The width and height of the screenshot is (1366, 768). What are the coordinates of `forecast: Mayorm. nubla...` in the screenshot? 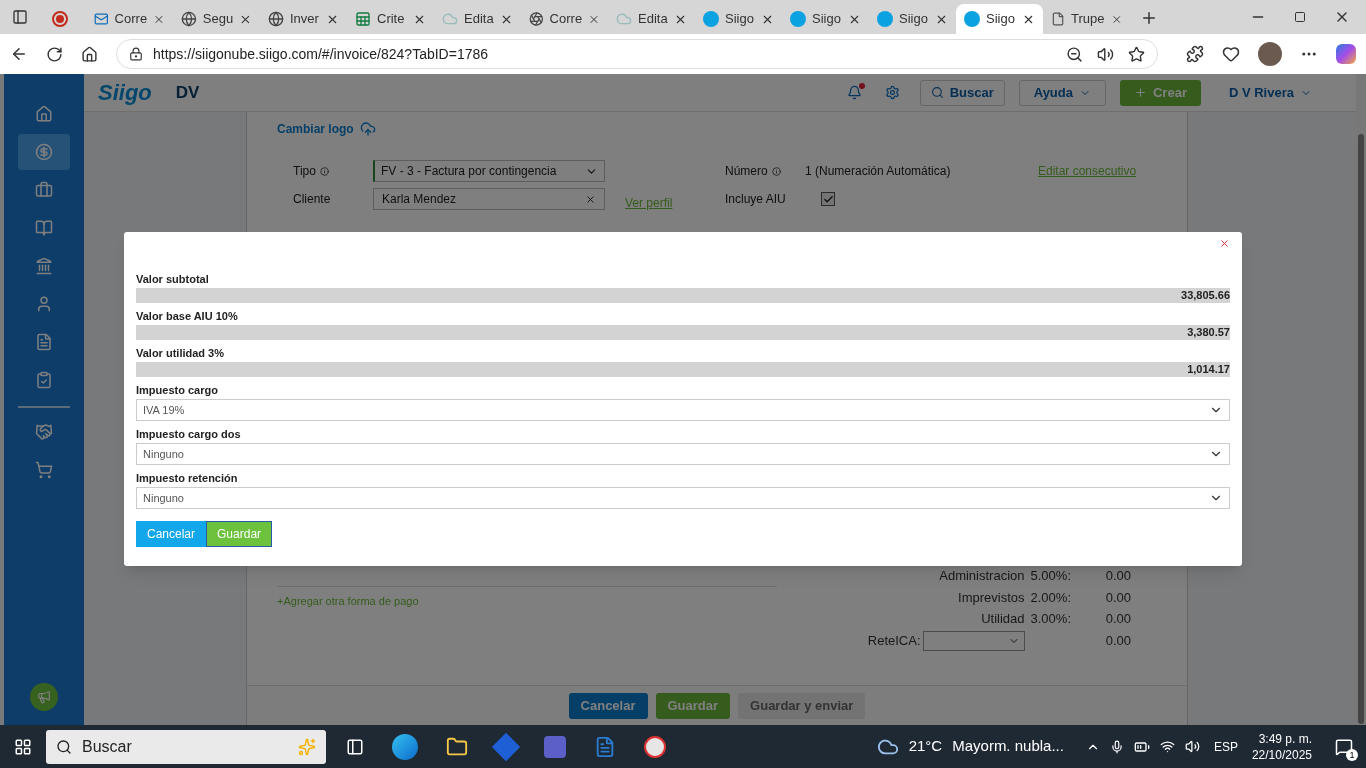 It's located at (1008, 746).